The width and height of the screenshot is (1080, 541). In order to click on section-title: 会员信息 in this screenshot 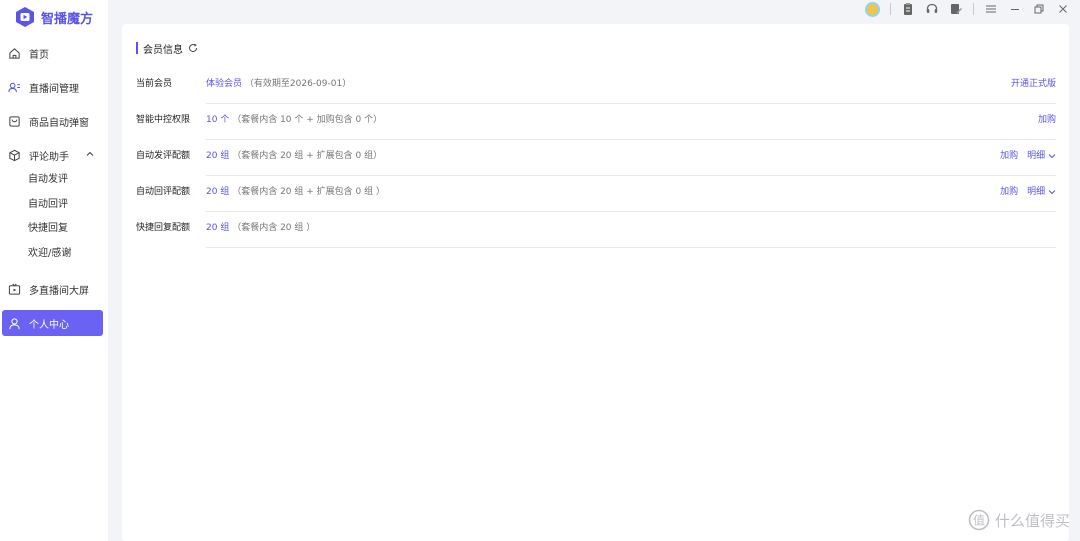, I will do `click(163, 50)`.